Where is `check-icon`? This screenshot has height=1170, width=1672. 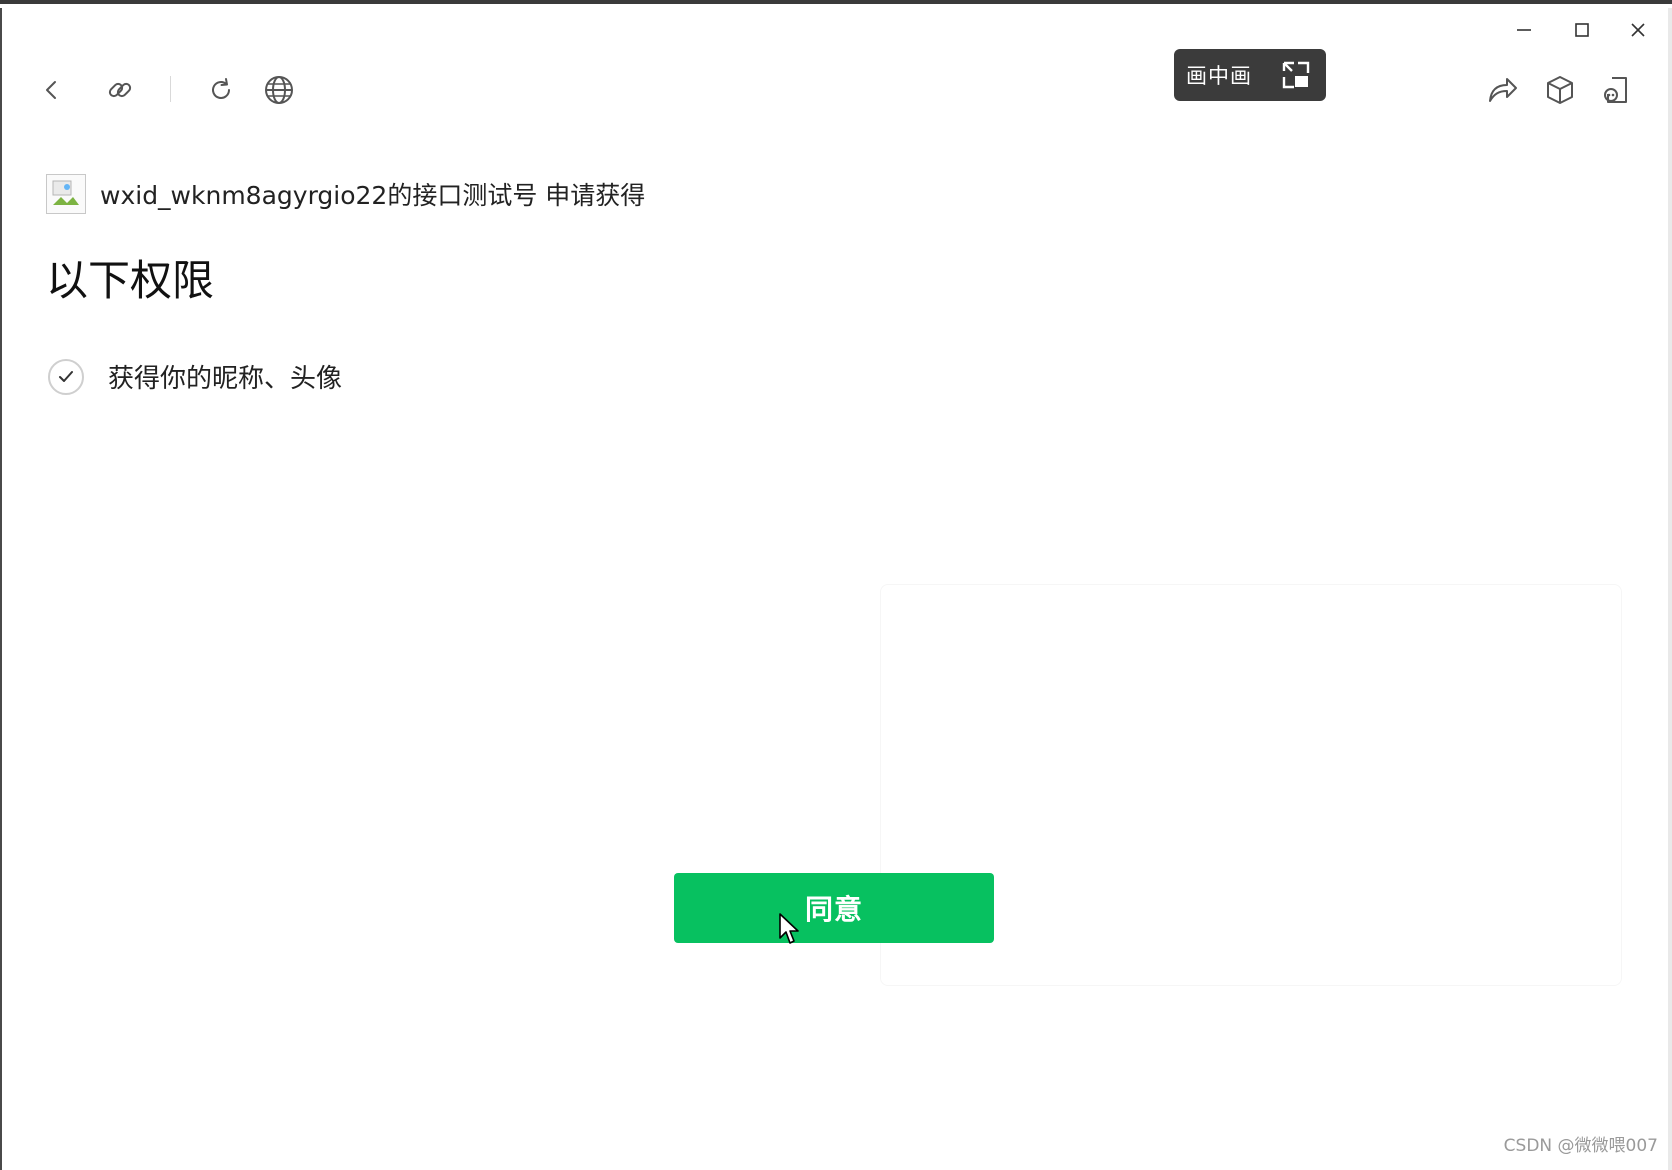
check-icon is located at coordinates (66, 376).